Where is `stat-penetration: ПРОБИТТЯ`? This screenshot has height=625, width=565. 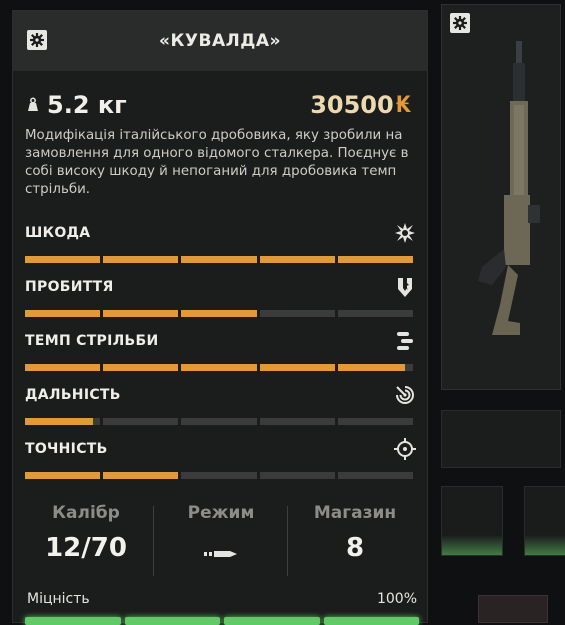
stat-penetration: ПРОБИТТЯ is located at coordinates (220, 298).